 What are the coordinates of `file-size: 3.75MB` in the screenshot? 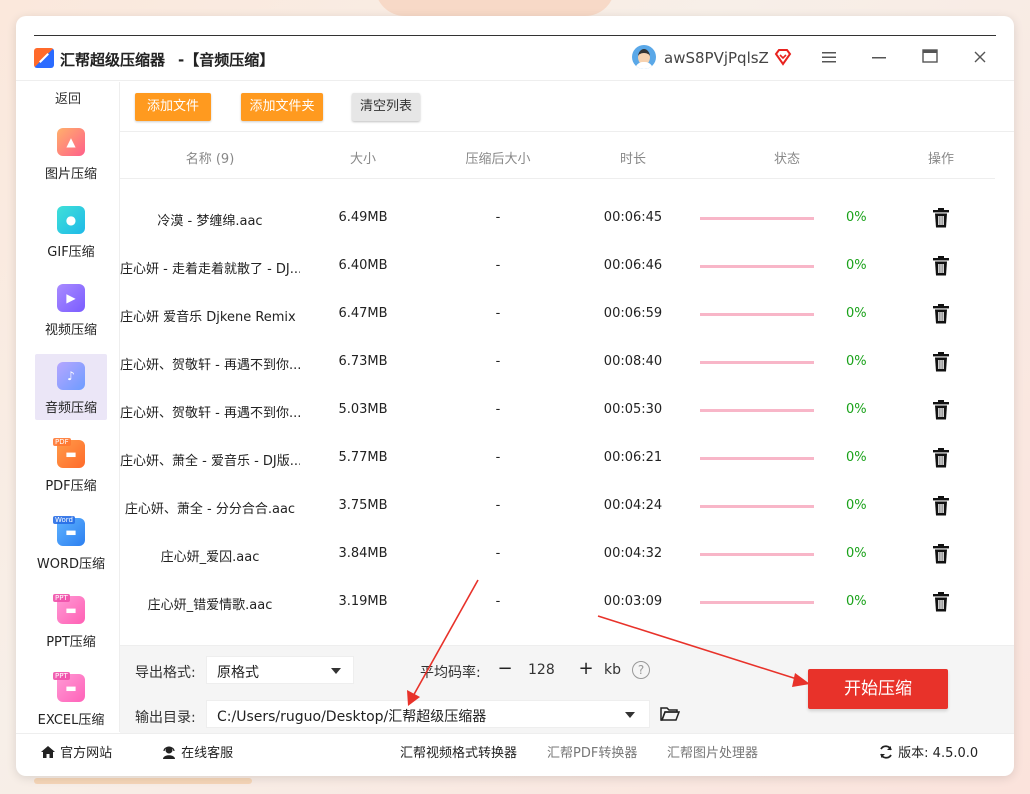 It's located at (363, 505).